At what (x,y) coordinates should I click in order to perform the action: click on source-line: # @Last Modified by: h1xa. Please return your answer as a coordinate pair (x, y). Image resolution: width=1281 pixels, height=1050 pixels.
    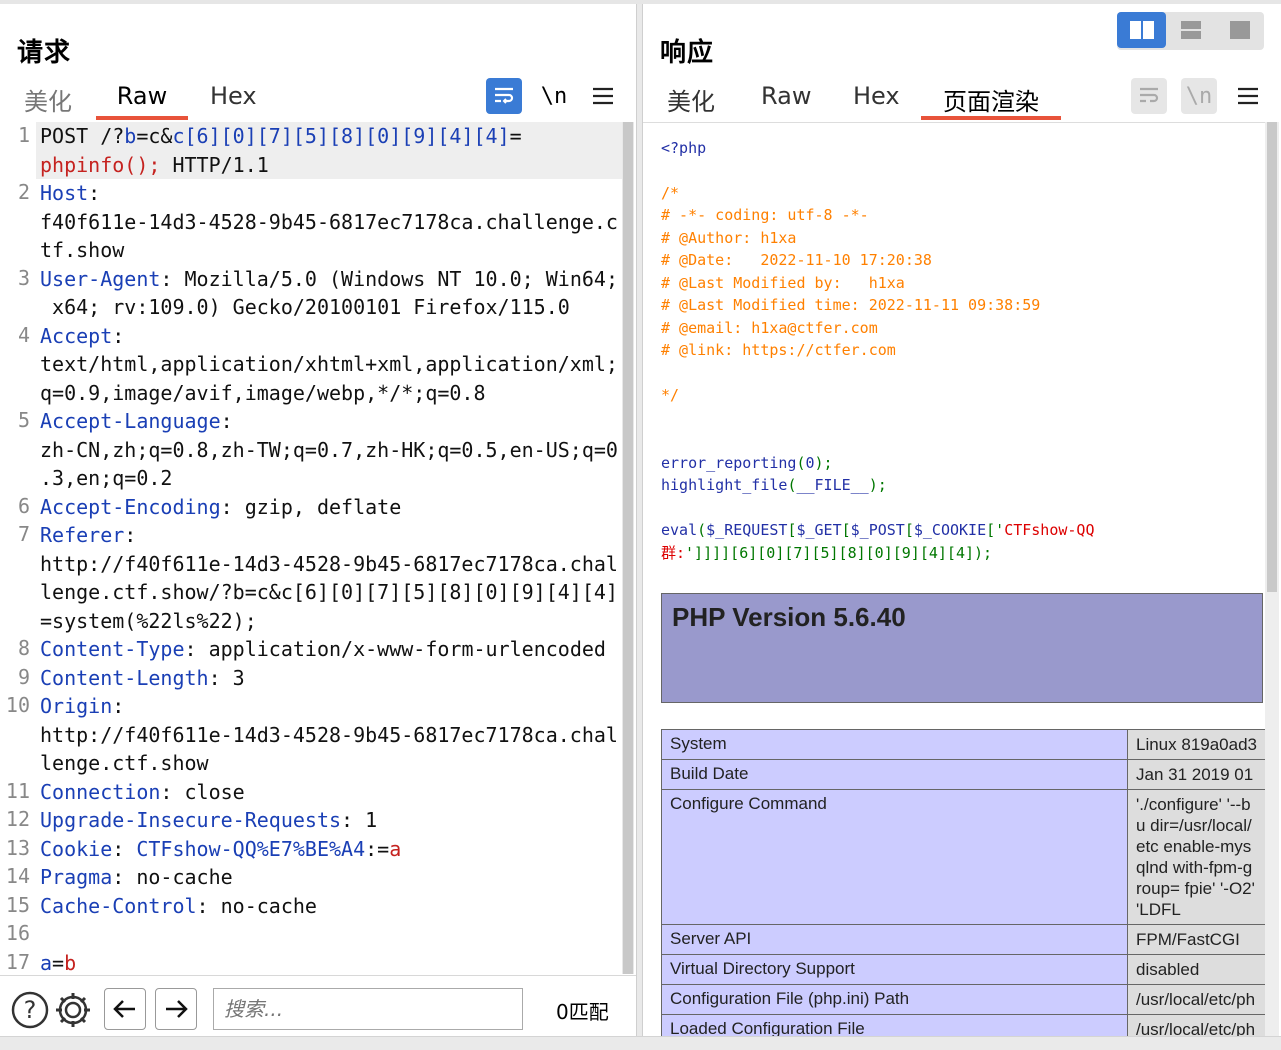
    Looking at the image, I should click on (783, 283).